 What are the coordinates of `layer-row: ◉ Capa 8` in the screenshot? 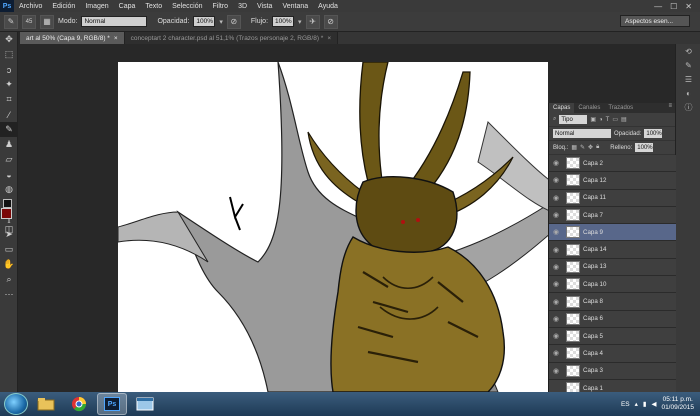 It's located at (612, 302).